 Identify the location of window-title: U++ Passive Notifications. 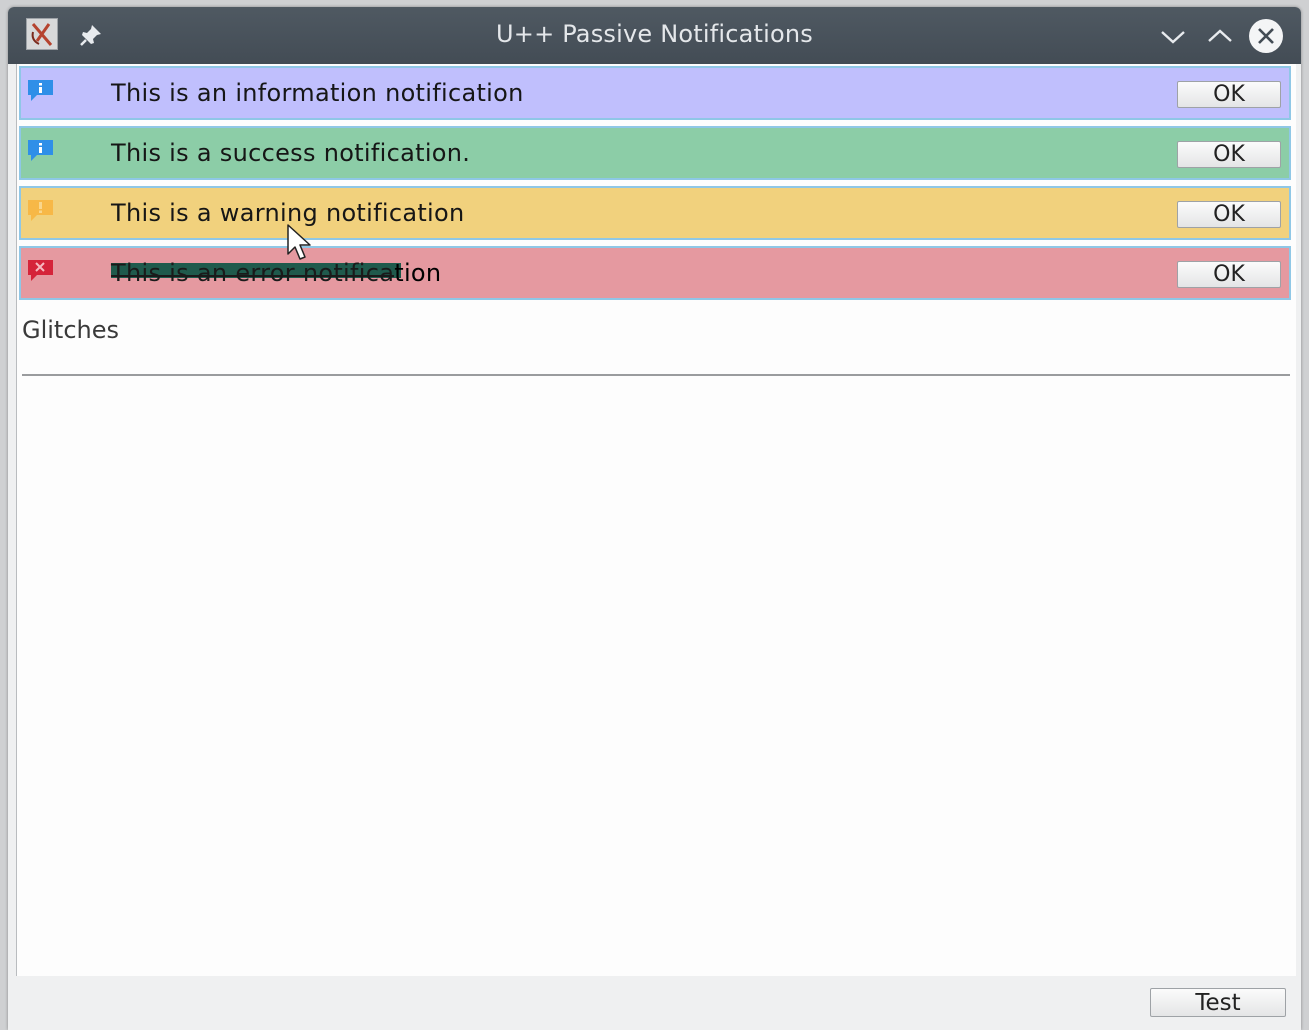
(654, 34).